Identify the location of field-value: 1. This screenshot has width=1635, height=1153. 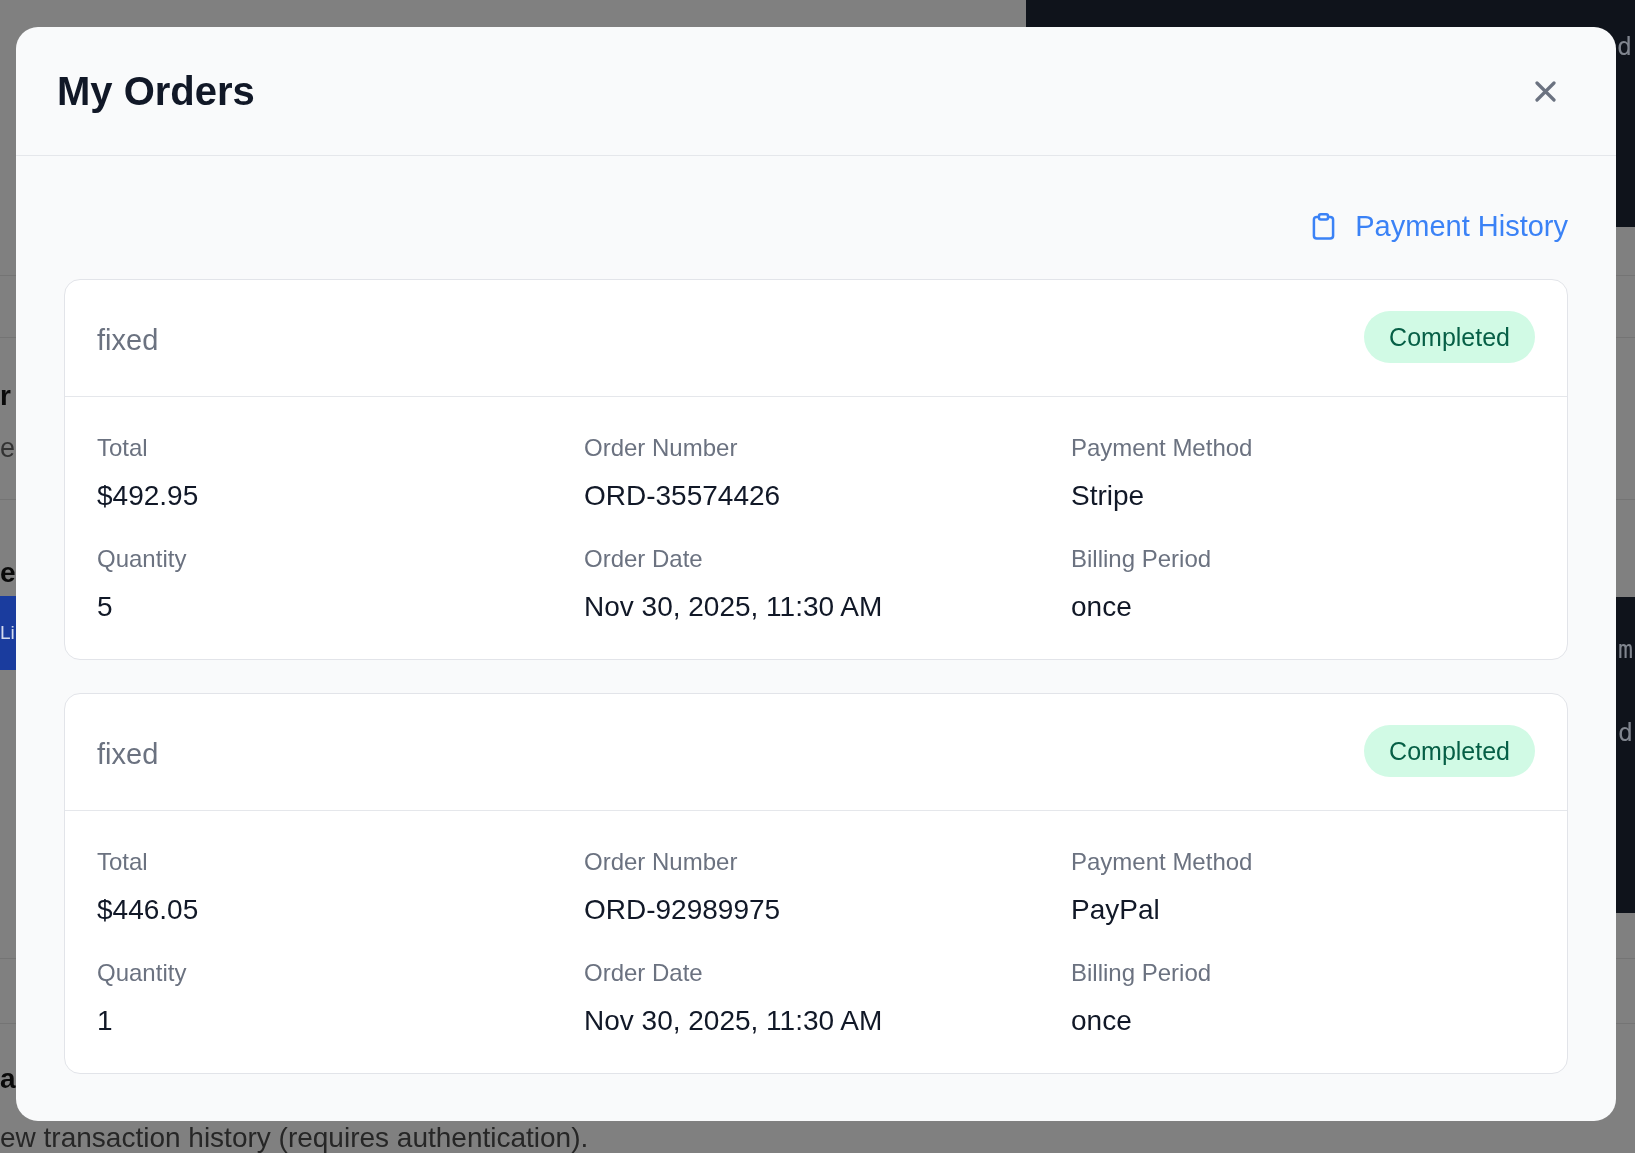
(105, 1021).